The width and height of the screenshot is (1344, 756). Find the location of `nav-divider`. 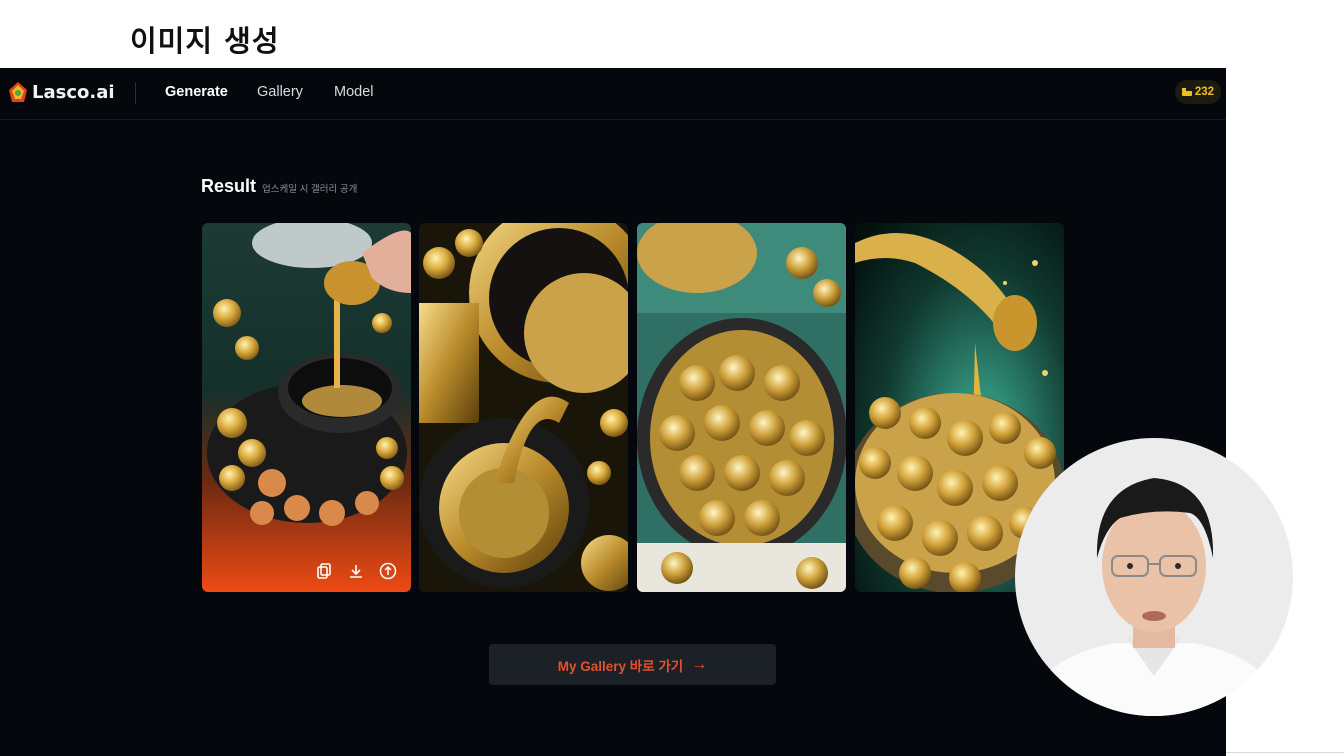

nav-divider is located at coordinates (135, 93).